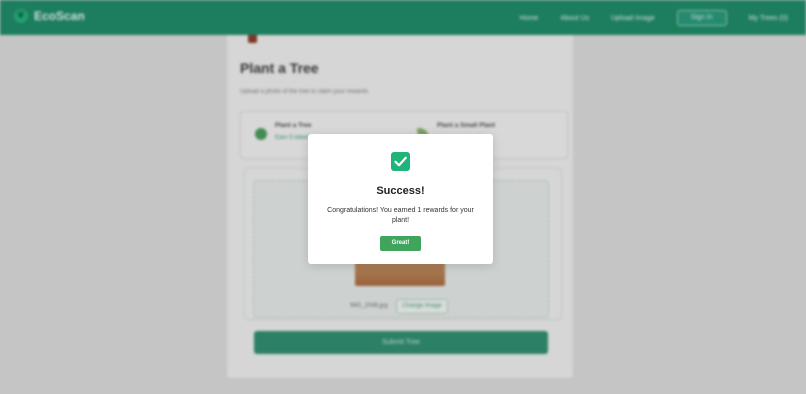 This screenshot has width=806, height=394. Describe the element at coordinates (400, 243) in the screenshot. I see `great-button: Great!` at that location.